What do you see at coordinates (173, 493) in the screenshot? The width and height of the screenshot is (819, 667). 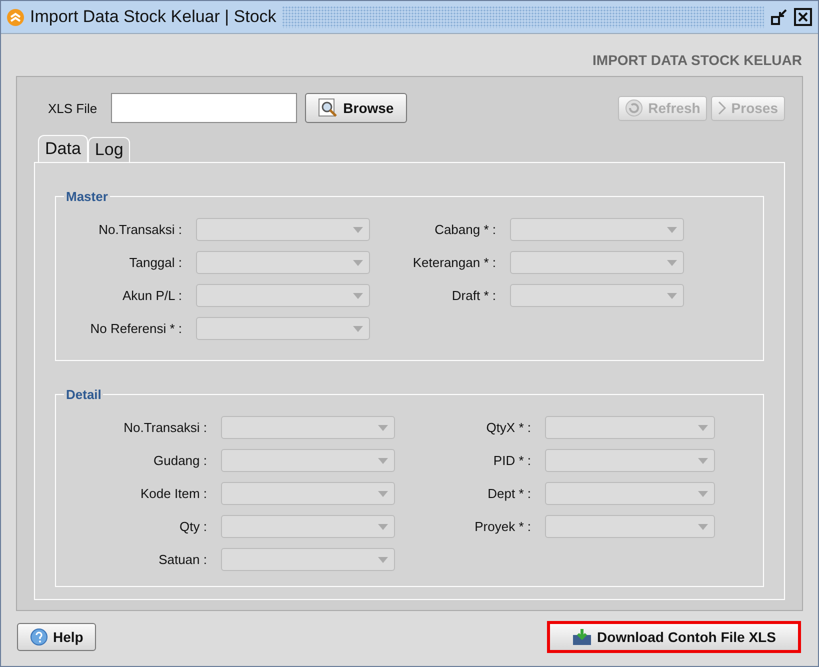 I see `field-label: Kode Item :` at bounding box center [173, 493].